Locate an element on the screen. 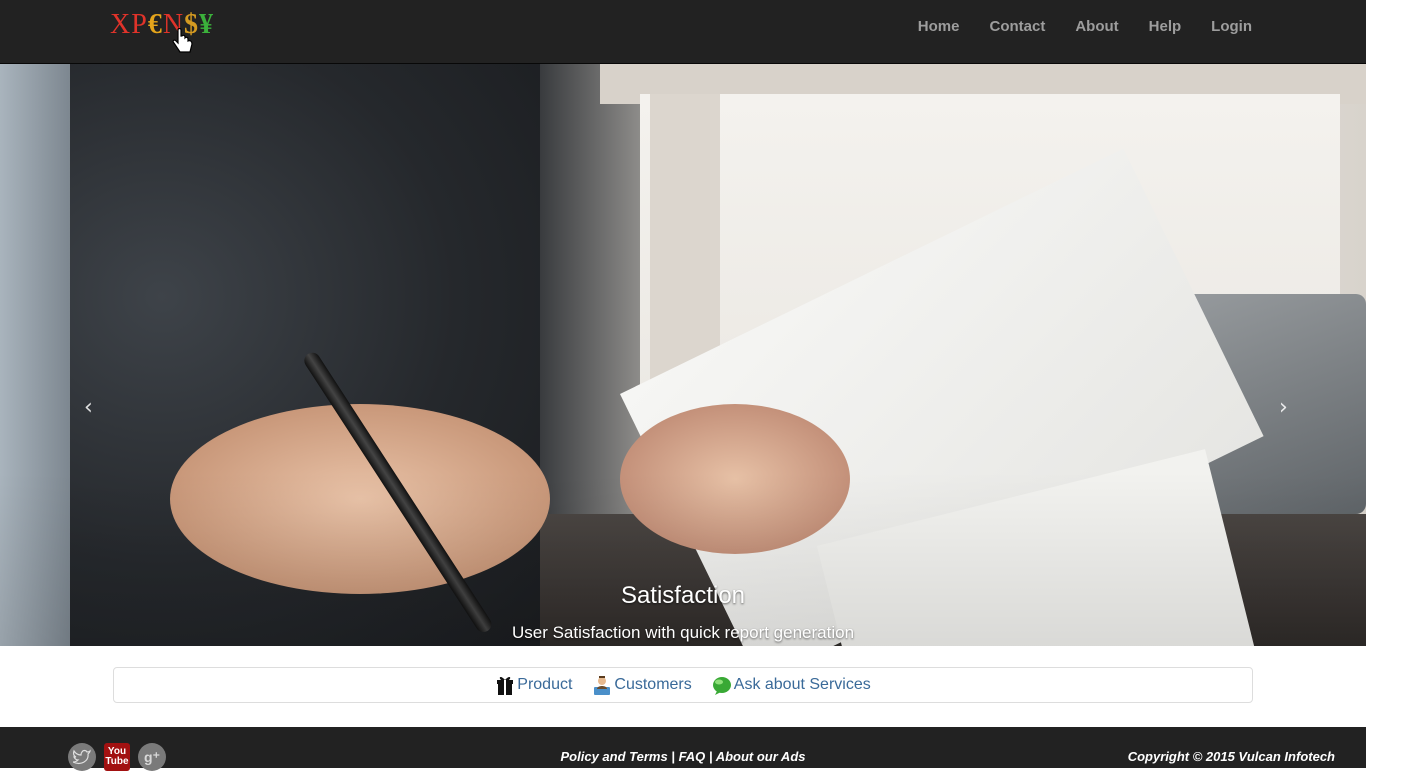  customers-label: Customers is located at coordinates (653, 684).